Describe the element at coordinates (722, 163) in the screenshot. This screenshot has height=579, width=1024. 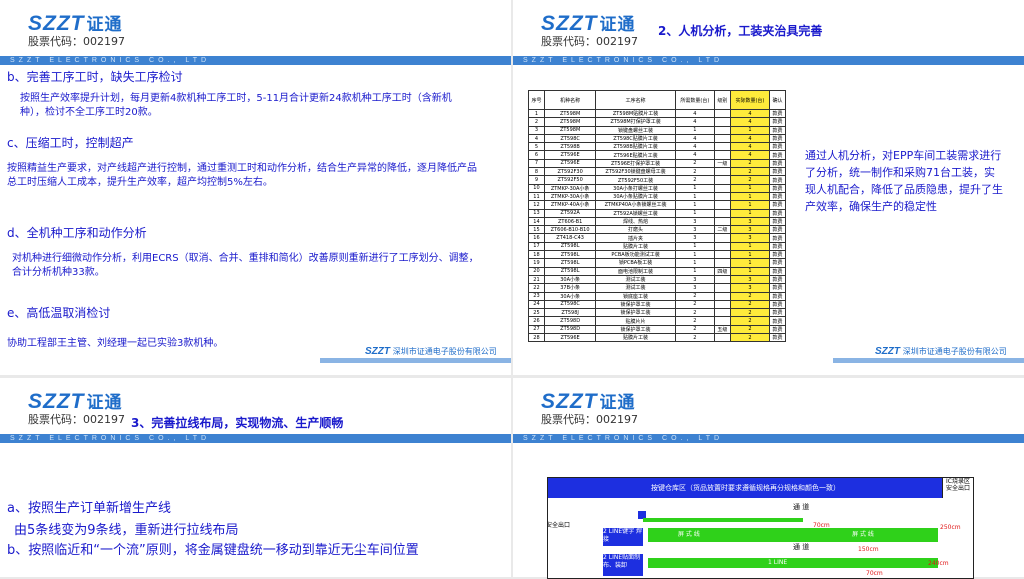
I see `table-cell: 一级` at that location.